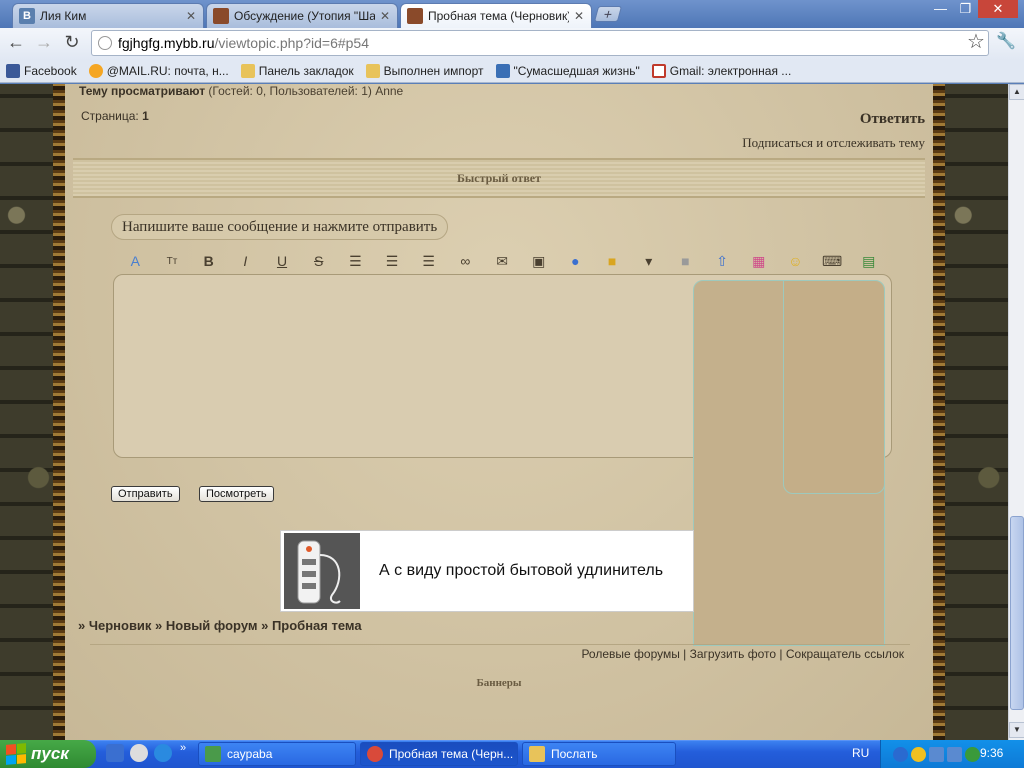  I want to click on bold-icon: B, so click(208, 261).